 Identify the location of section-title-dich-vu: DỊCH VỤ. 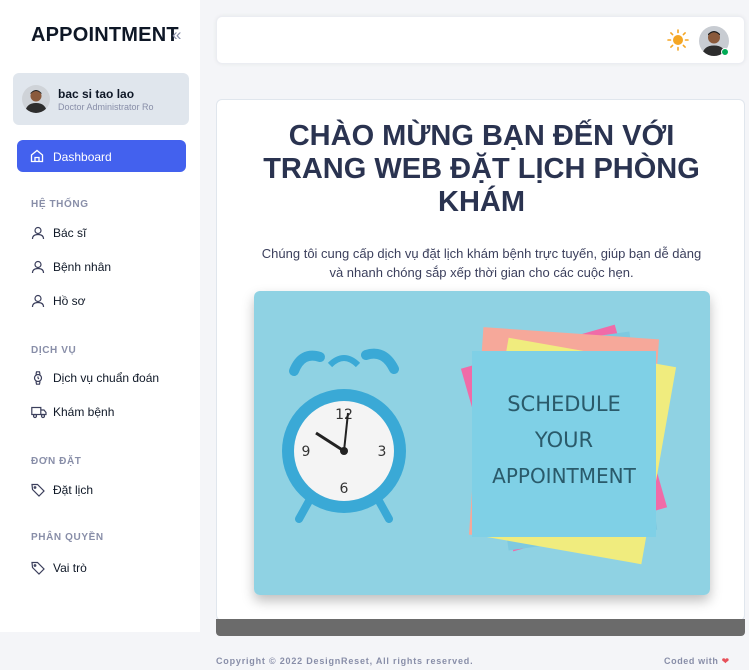
(54, 350).